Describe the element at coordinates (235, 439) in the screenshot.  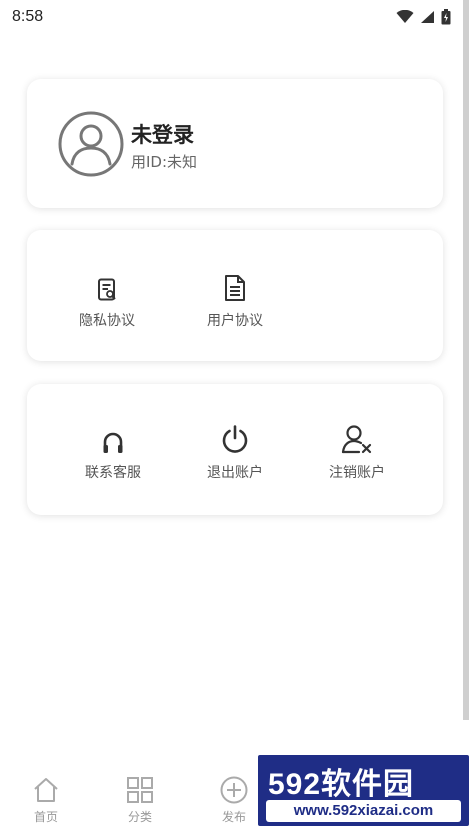
I see `power-icon` at that location.